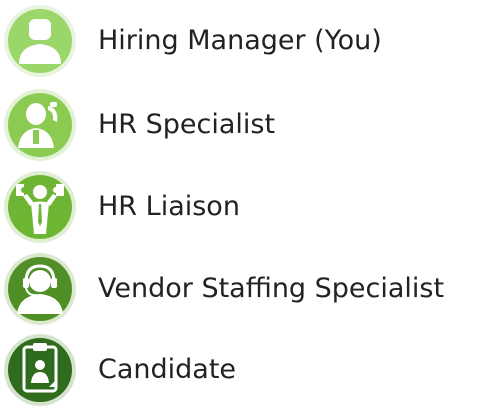  Describe the element at coordinates (40, 207) in the screenshot. I see `hr-liaison-icon` at that location.